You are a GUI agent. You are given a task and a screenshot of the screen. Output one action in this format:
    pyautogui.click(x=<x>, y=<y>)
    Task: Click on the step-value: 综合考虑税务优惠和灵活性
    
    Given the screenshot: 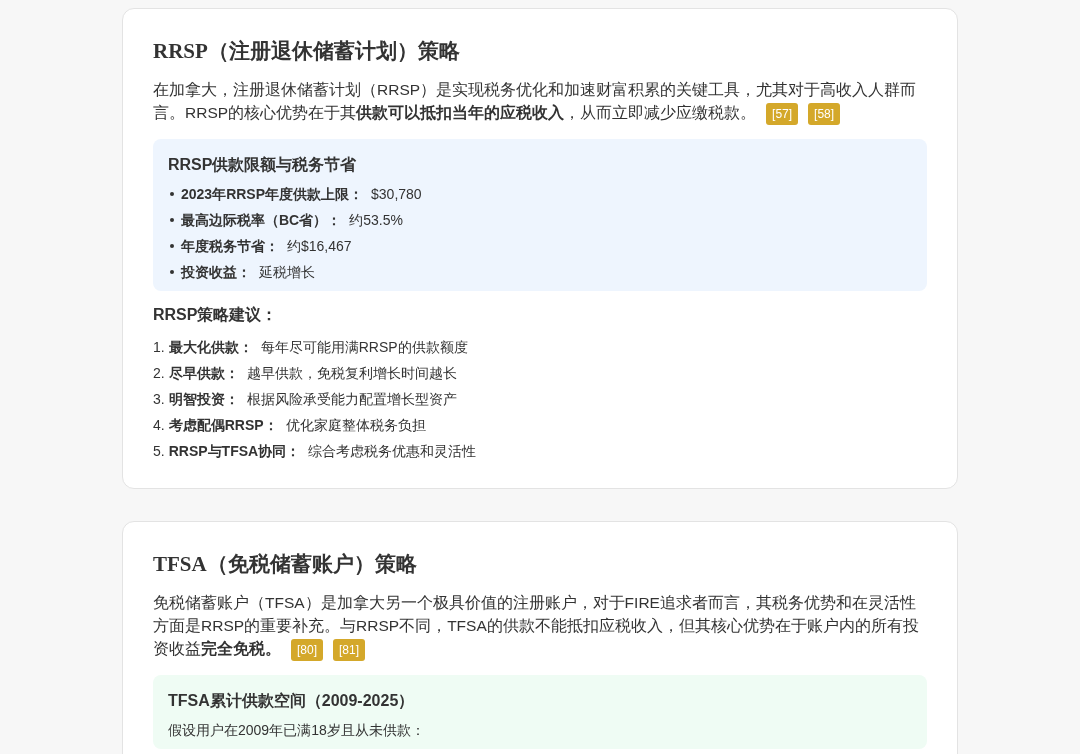 What is the action you would take?
    pyautogui.click(x=392, y=451)
    